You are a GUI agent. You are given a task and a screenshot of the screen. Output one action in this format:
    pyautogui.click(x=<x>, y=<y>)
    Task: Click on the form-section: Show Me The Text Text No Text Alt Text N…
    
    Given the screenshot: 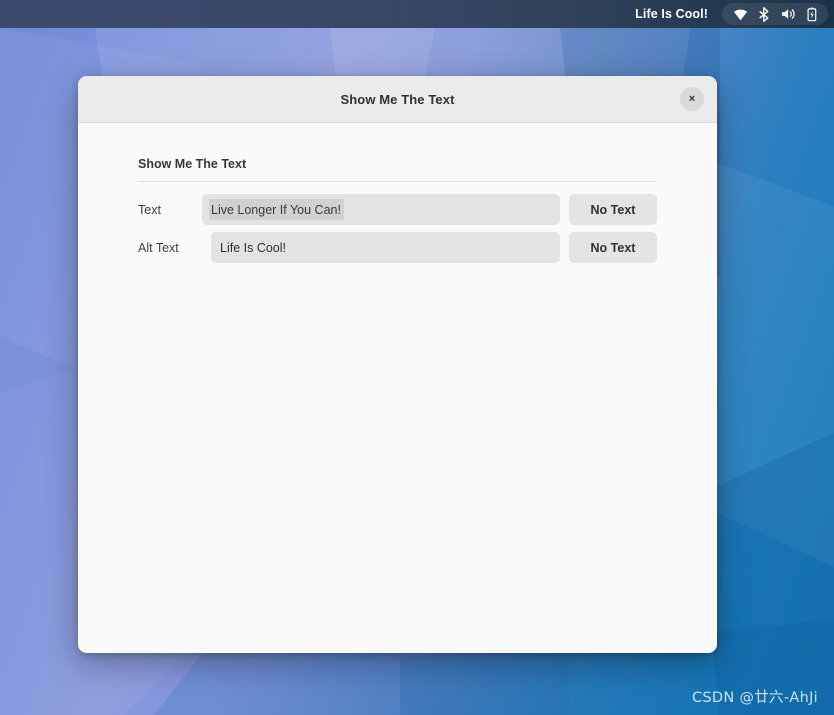 What is the action you would take?
    pyautogui.click(x=397, y=210)
    